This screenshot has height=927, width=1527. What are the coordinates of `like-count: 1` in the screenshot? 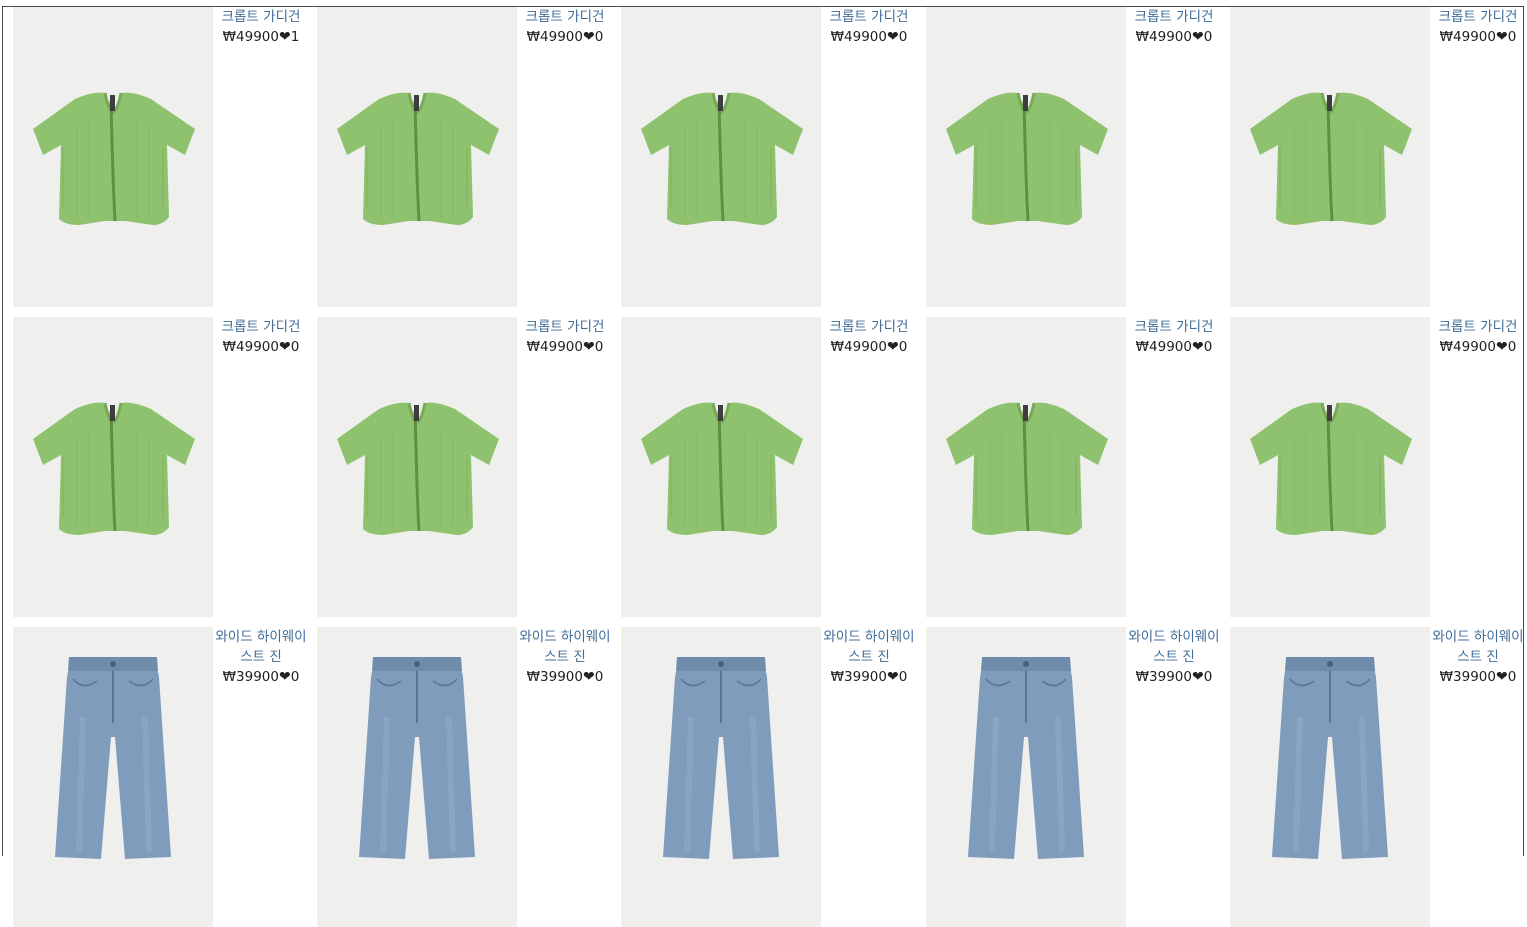 It's located at (295, 37).